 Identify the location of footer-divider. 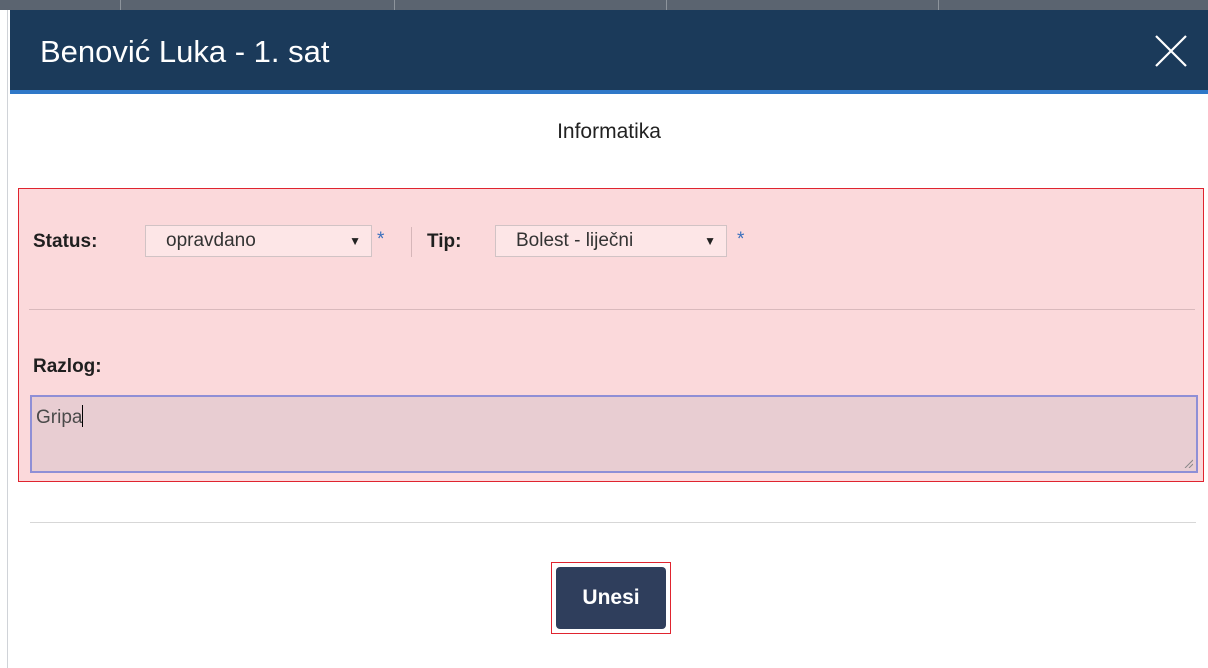
(613, 522).